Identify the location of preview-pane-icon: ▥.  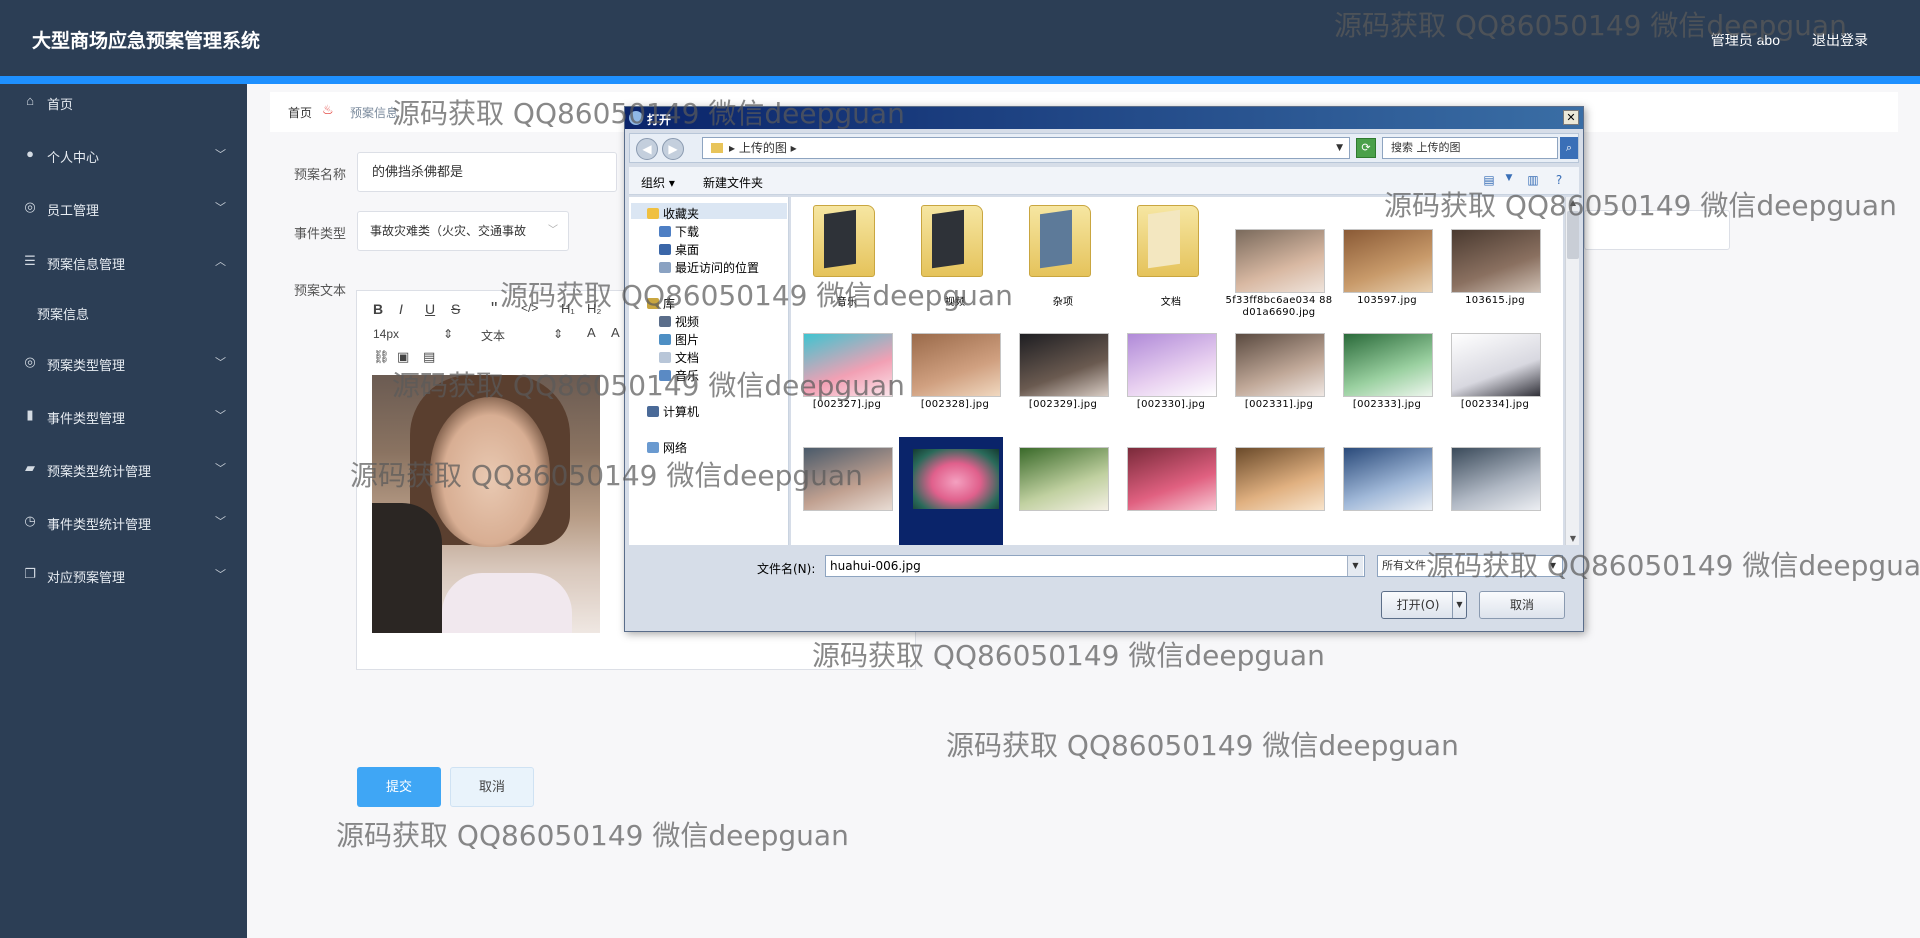
(1533, 180).